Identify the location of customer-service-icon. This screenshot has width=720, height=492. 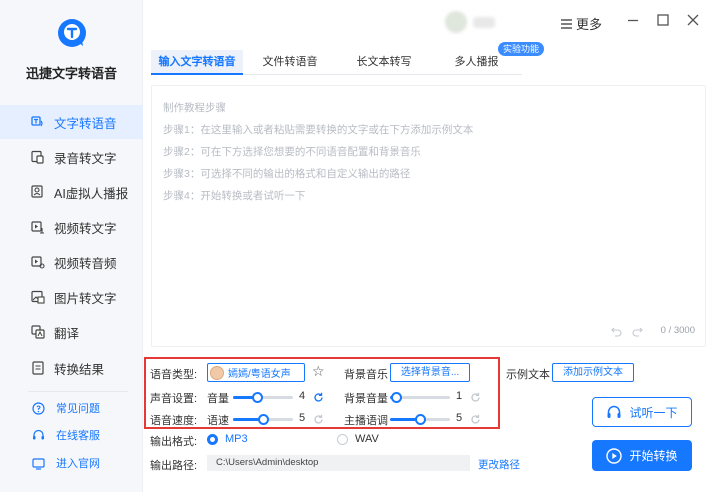
(38, 435).